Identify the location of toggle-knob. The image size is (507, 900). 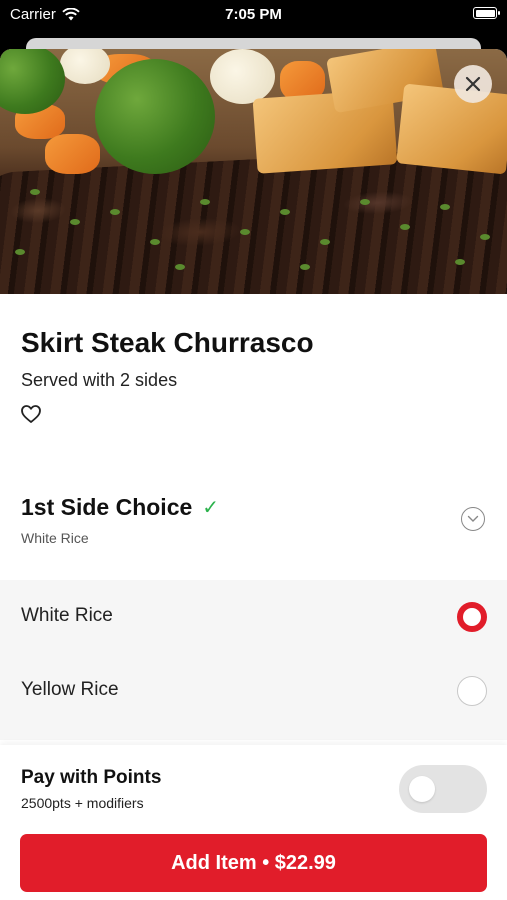
(422, 789).